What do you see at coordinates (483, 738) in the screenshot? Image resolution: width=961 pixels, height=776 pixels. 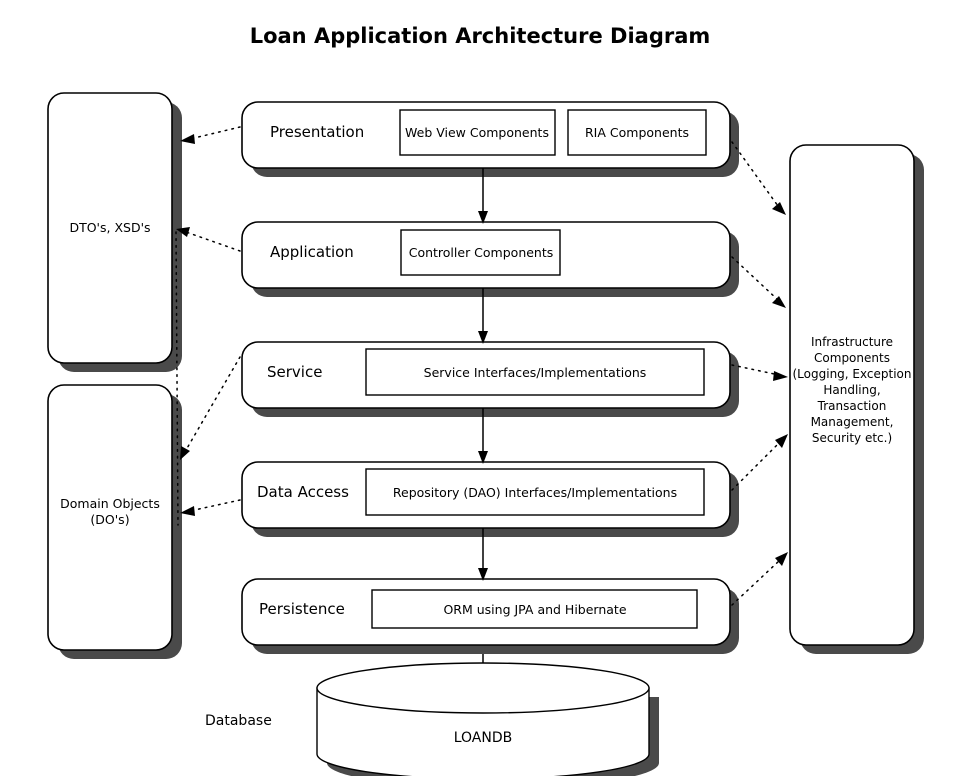 I see `database-name-label: LOANDB` at bounding box center [483, 738].